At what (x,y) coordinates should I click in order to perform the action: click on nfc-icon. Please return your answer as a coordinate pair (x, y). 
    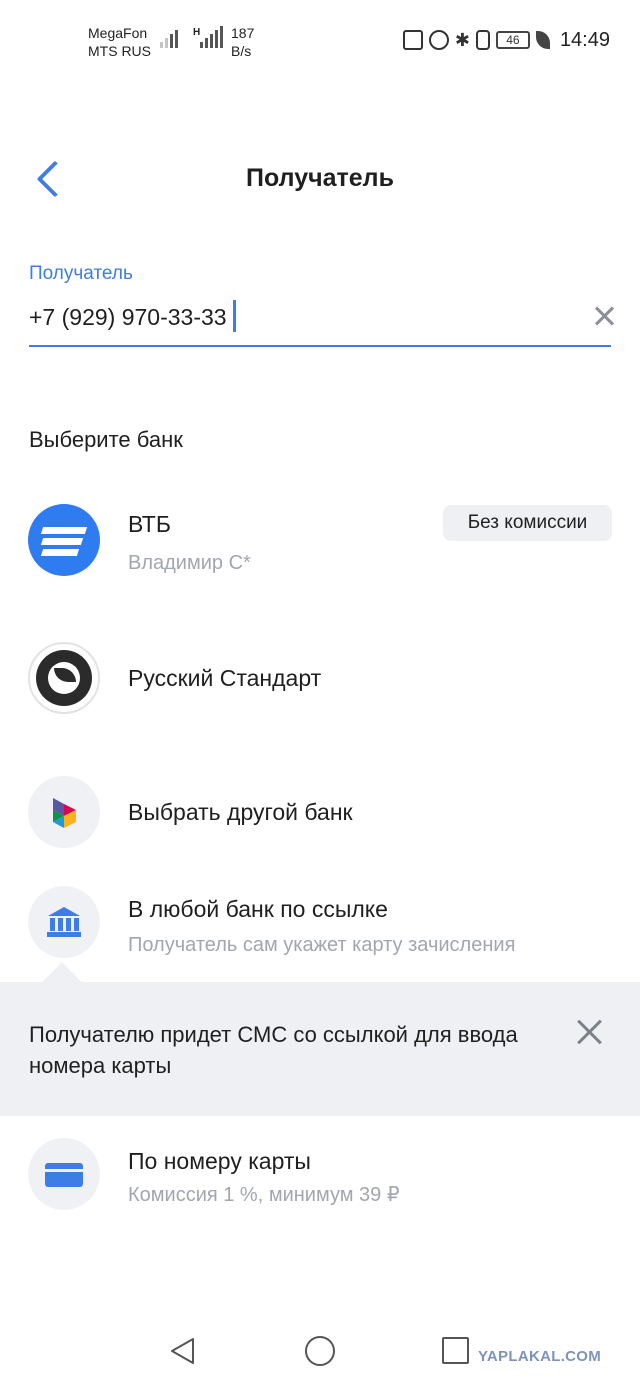
    Looking at the image, I should click on (412, 40).